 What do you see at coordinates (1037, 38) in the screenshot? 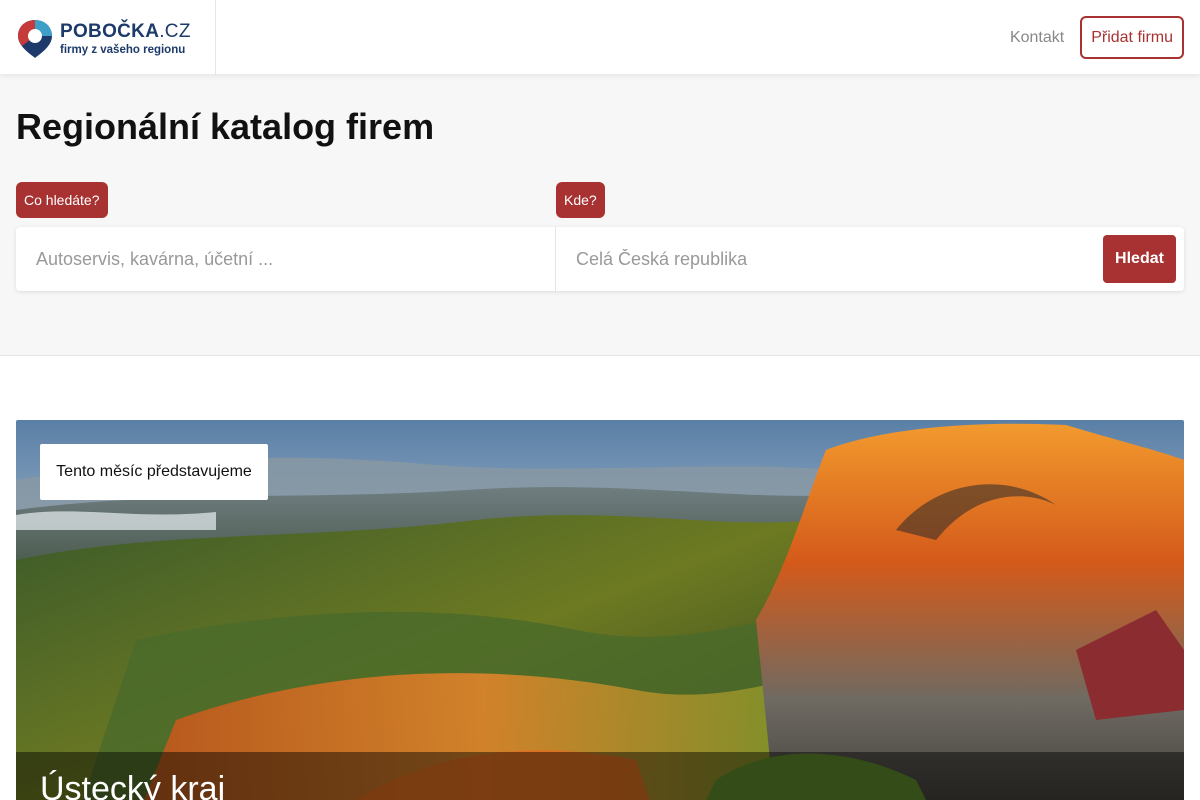
I see `nav-link-contact: Kontakt` at bounding box center [1037, 38].